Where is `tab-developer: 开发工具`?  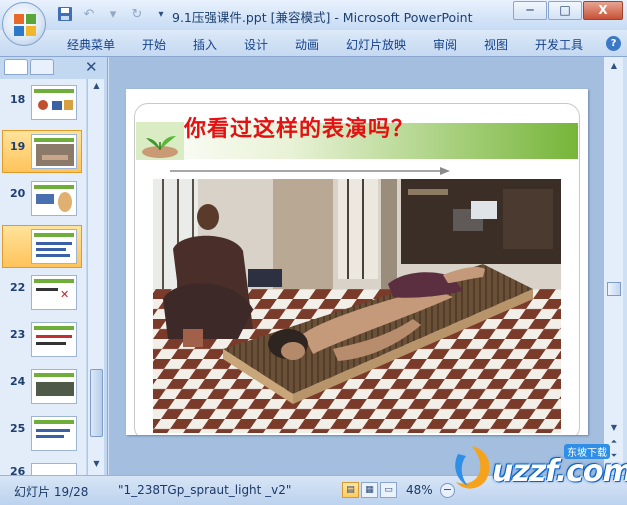
tab-developer: 开发工具 is located at coordinates (559, 44).